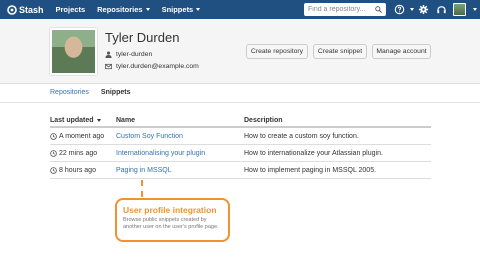  What do you see at coordinates (126, 120) in the screenshot?
I see `column-name: Name` at bounding box center [126, 120].